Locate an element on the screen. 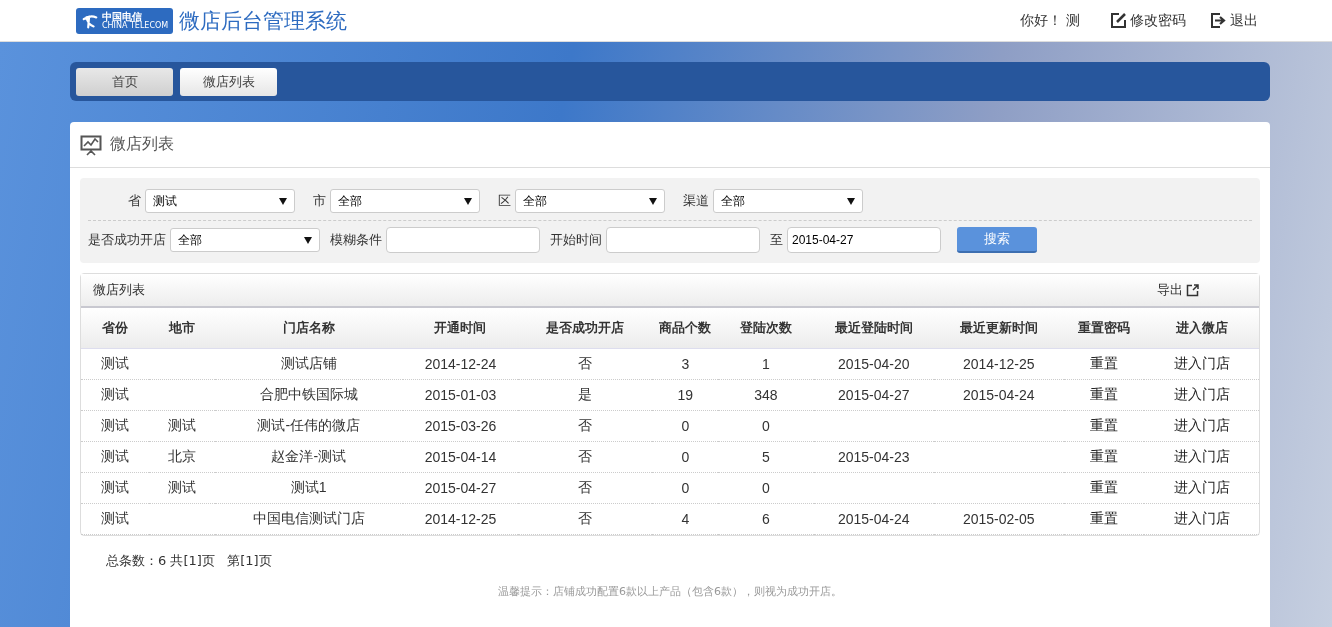 Image resolution: width=1332 pixels, height=627 pixels. nav-tab: 微店列表 is located at coordinates (228, 81).